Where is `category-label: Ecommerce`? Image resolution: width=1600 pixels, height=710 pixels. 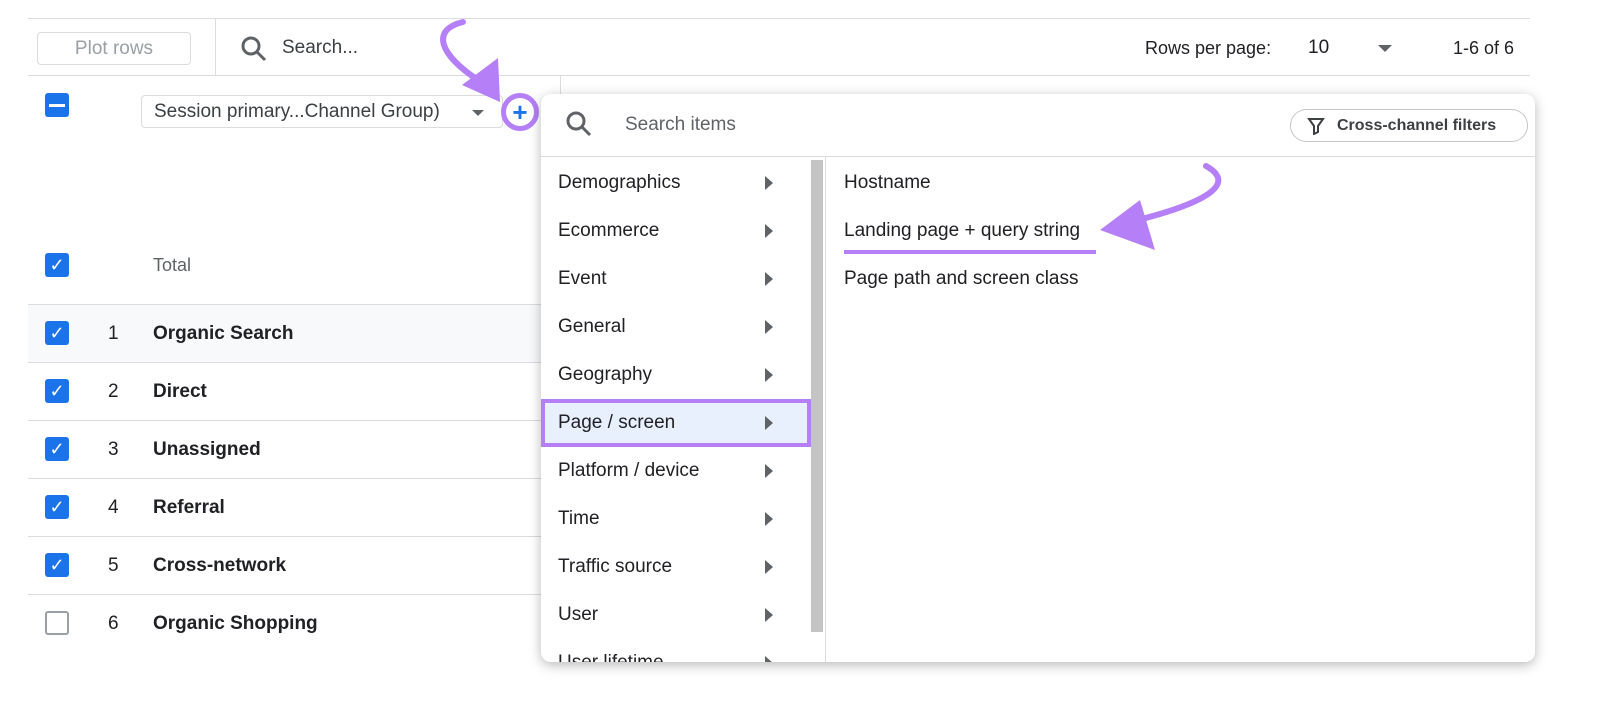 category-label: Ecommerce is located at coordinates (609, 230).